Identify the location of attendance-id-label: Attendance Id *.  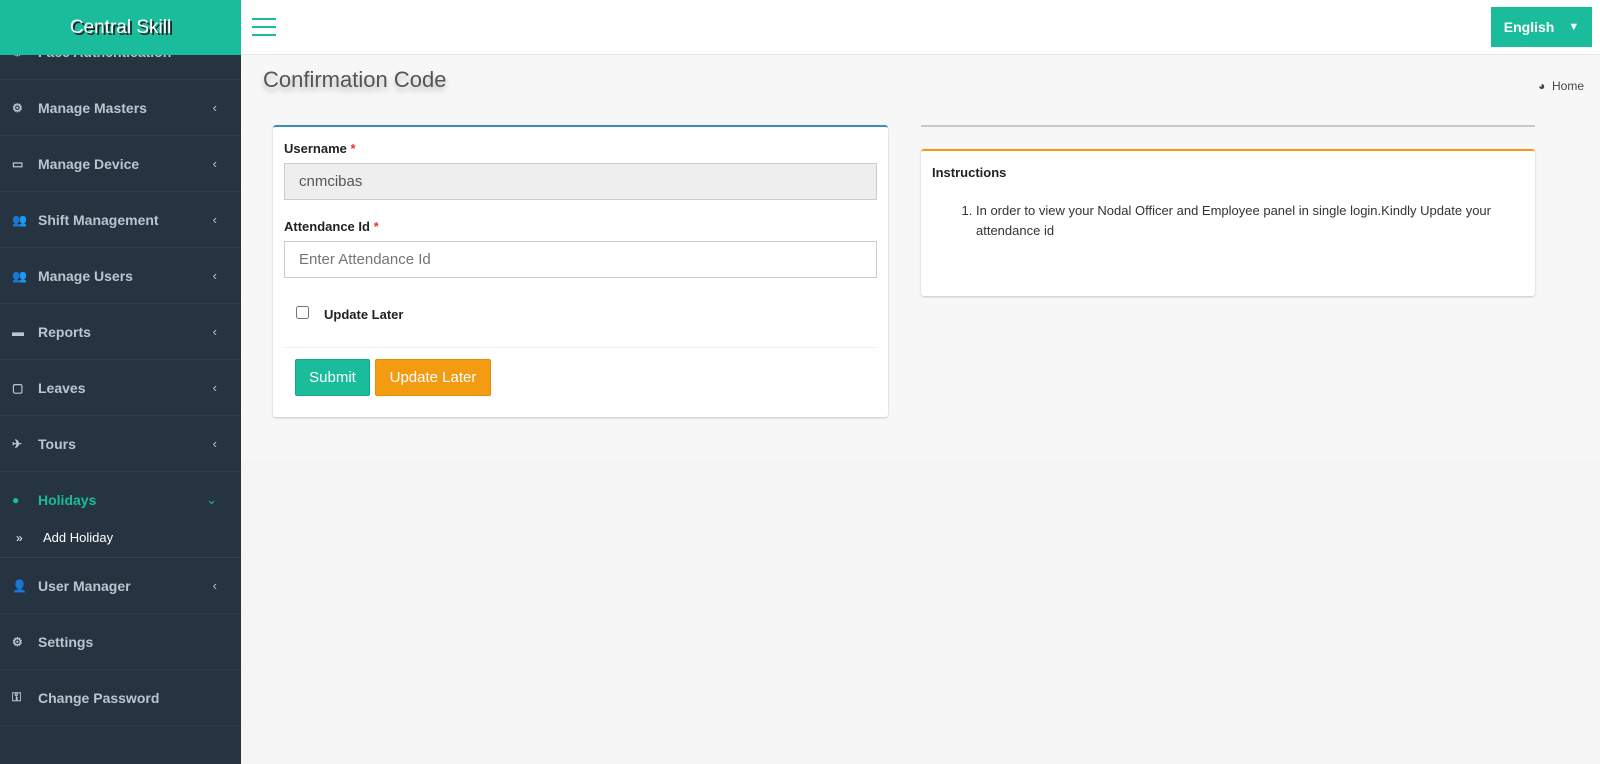
(331, 226).